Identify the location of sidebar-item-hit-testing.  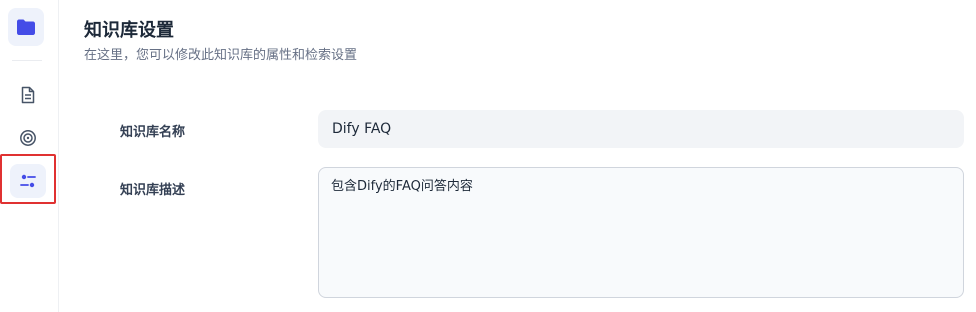
(28, 138).